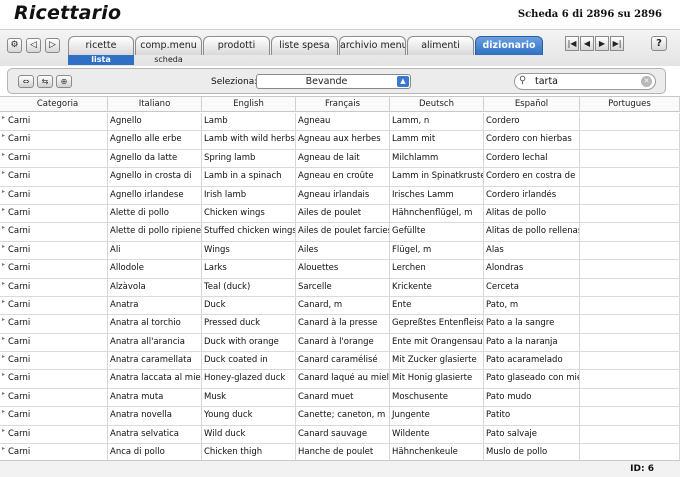 The height and width of the screenshot is (477, 680). What do you see at coordinates (249, 177) in the screenshot?
I see `table-cell: Lamb in a spinach` at bounding box center [249, 177].